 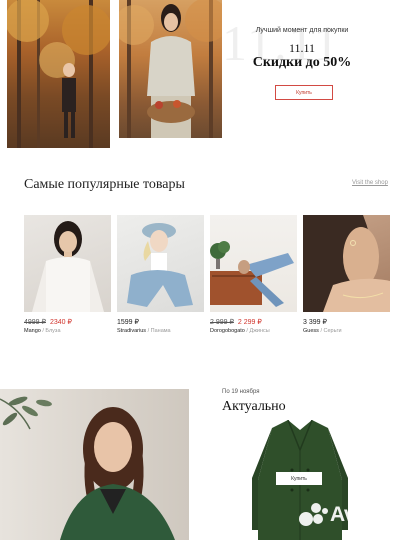 I want to click on product-meta: Guess / Серьги, so click(x=322, y=331).